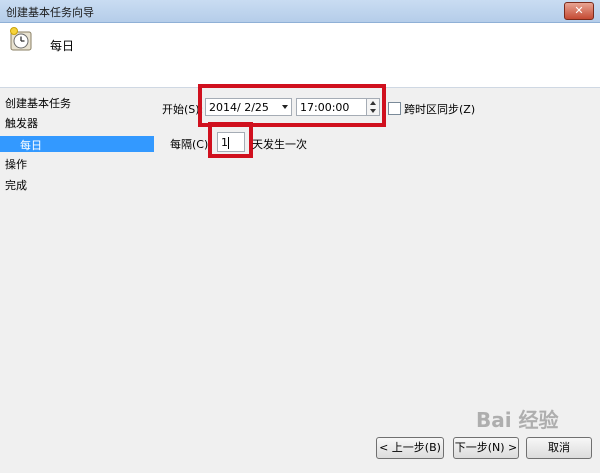 Image resolution: width=600 pixels, height=473 pixels. What do you see at coordinates (21, 123) in the screenshot?
I see `step-trigger: 触发器` at bounding box center [21, 123].